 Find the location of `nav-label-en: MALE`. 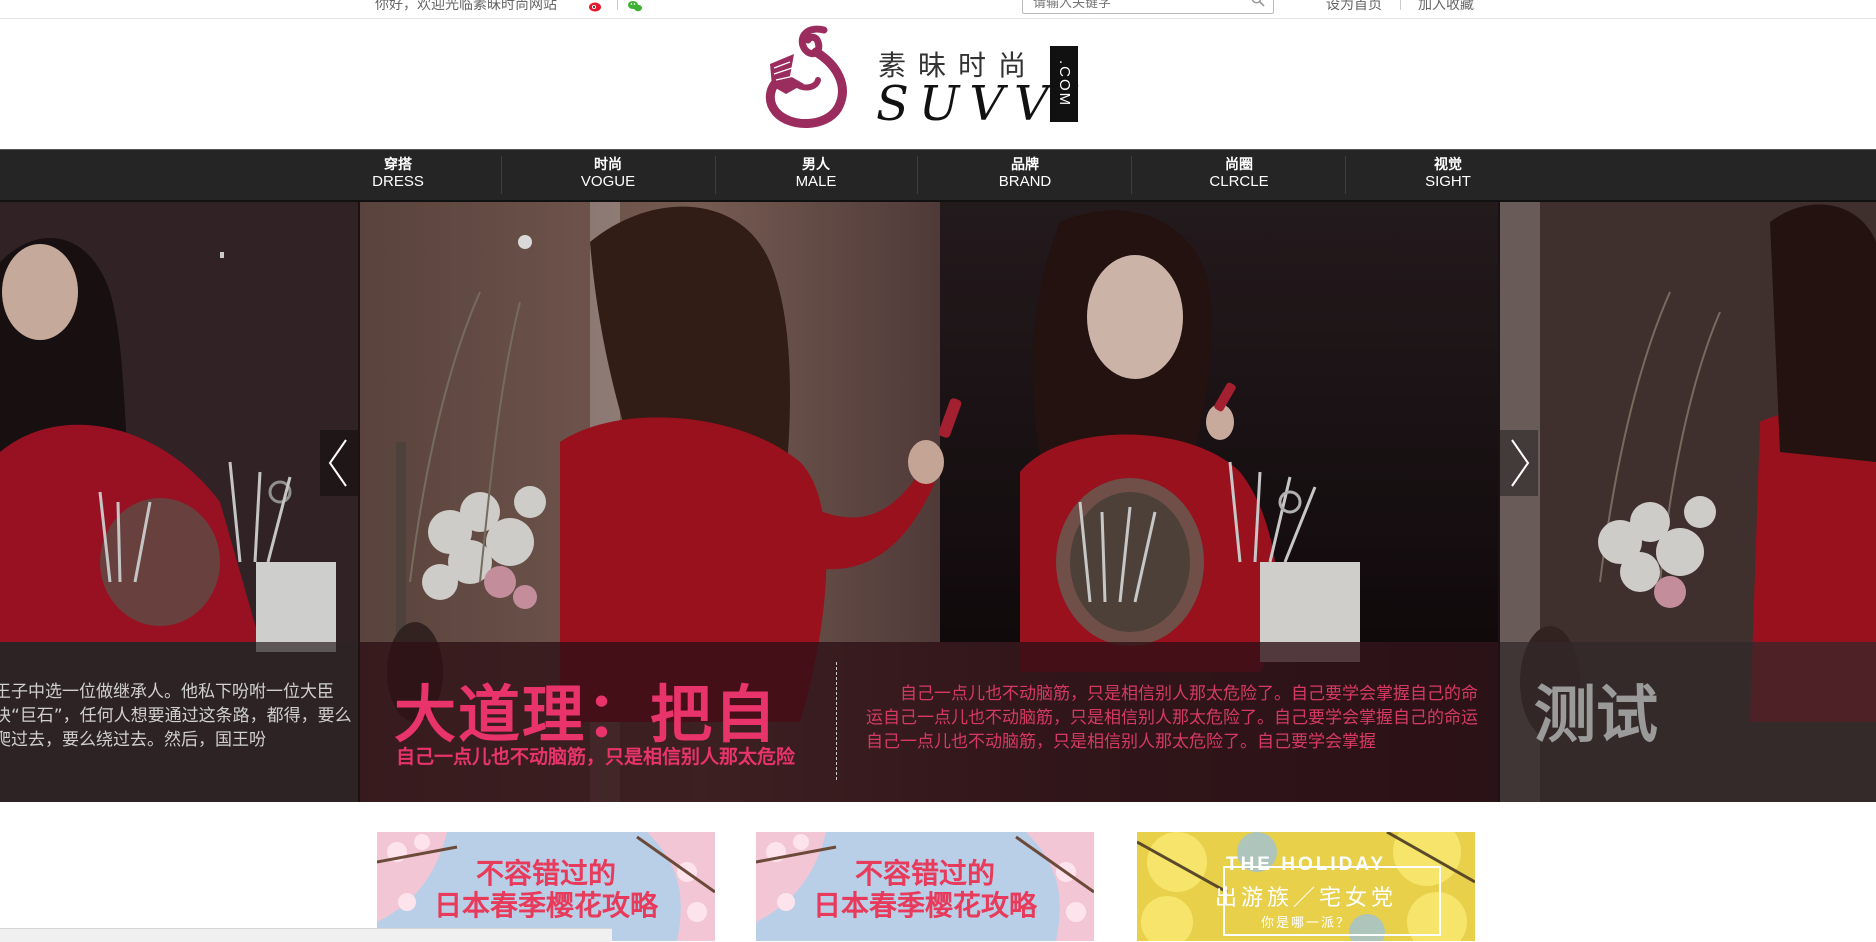

nav-label-en: MALE is located at coordinates (816, 181).